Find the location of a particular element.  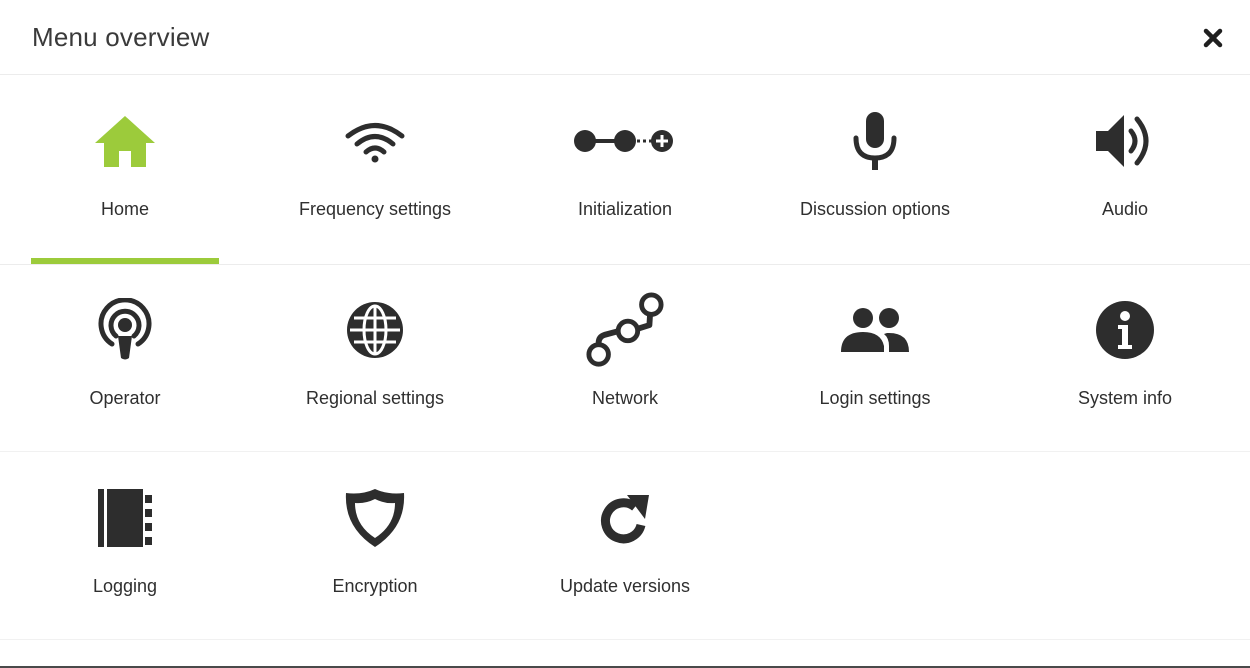

menu-tile-discussion-options: Discussion options is located at coordinates (875, 170).